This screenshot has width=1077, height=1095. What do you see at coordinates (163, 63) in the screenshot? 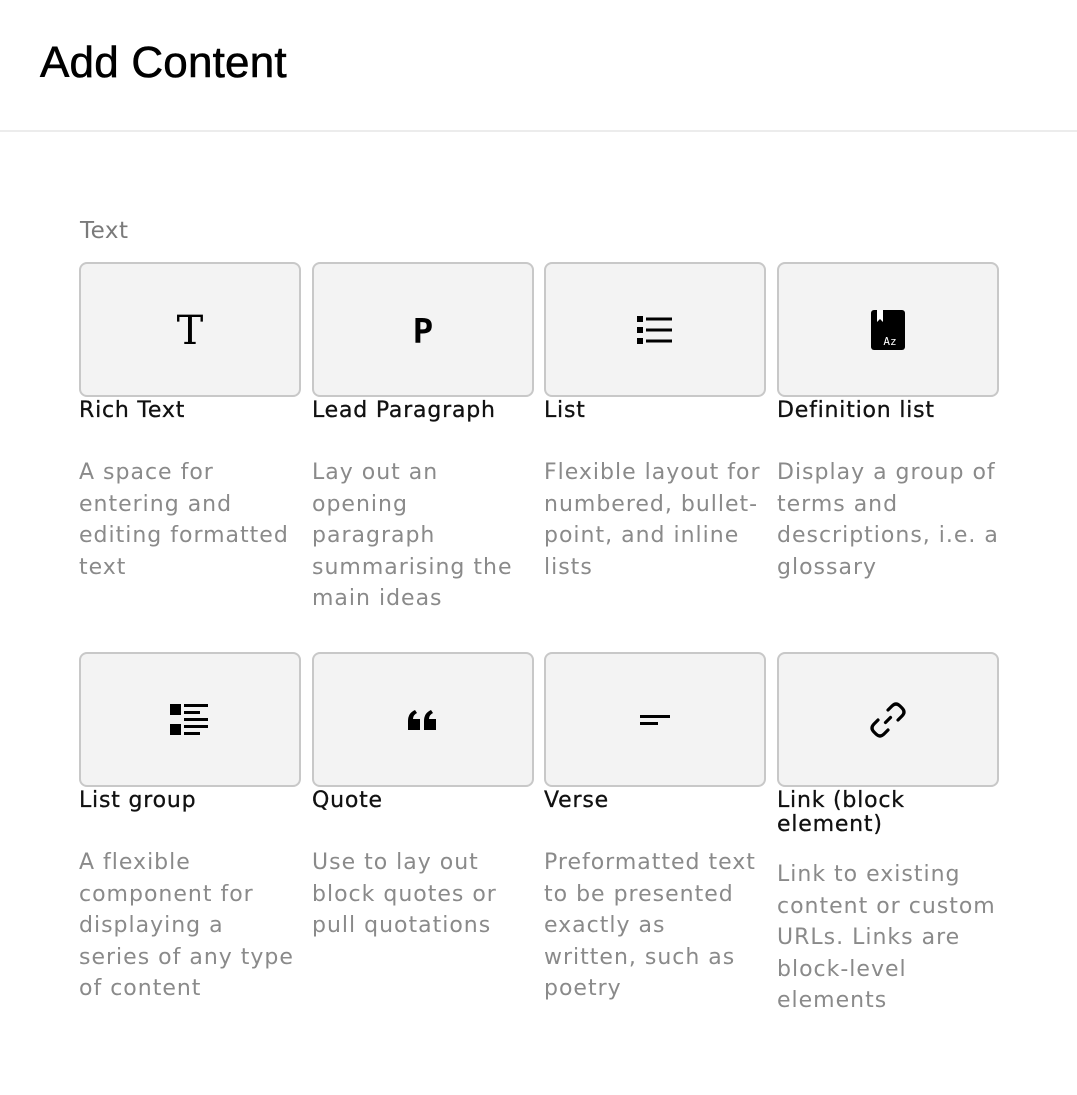
I see `page-title: Add Content` at bounding box center [163, 63].